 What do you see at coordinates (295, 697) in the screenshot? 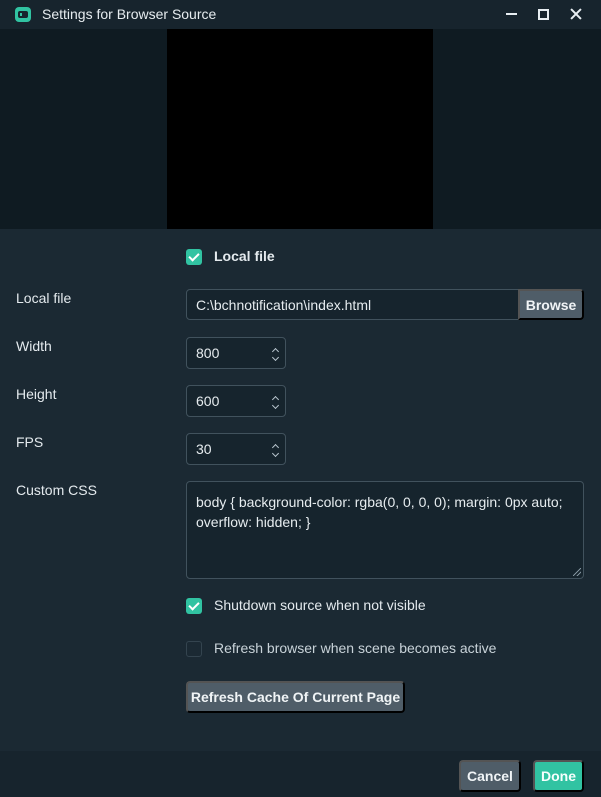
I see `refresh-cache-button: Refresh Cache Of Current Page` at bounding box center [295, 697].